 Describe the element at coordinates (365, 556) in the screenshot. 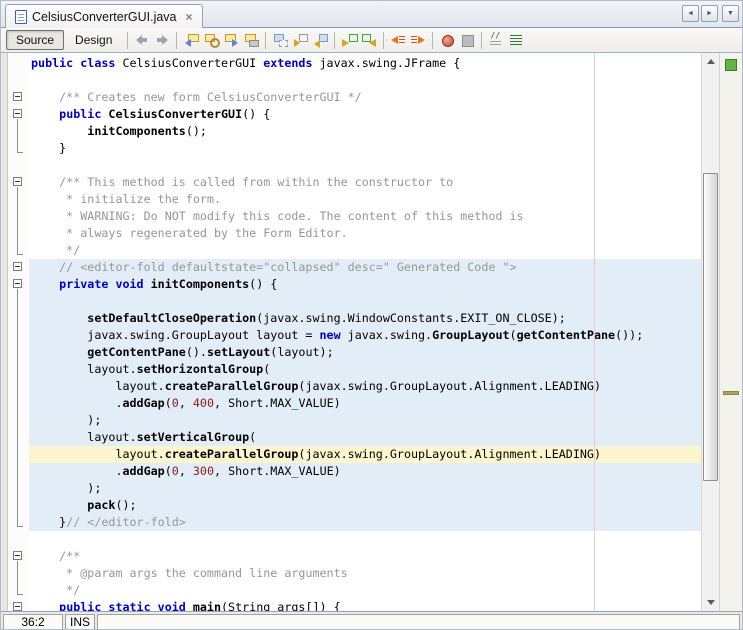

I see `code-line: /**` at that location.